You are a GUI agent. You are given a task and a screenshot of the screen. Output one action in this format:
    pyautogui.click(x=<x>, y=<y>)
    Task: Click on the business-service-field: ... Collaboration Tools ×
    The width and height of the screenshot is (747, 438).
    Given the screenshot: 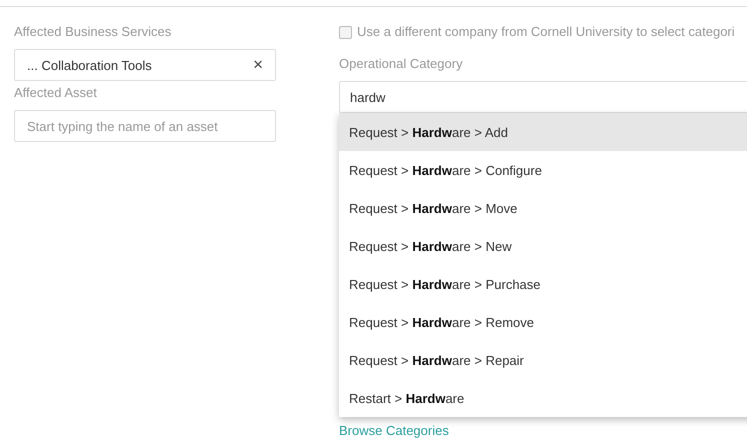 What is the action you would take?
    pyautogui.click(x=145, y=65)
    